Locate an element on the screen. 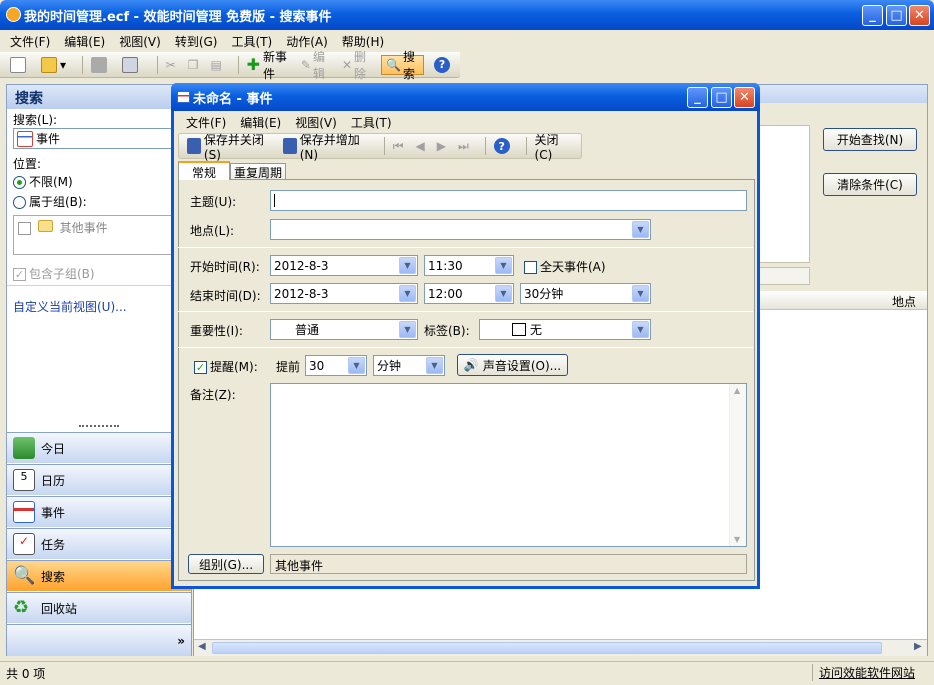 Image resolution: width=934 pixels, height=685 pixels. prev-record-icon: ◀ is located at coordinates (420, 146).